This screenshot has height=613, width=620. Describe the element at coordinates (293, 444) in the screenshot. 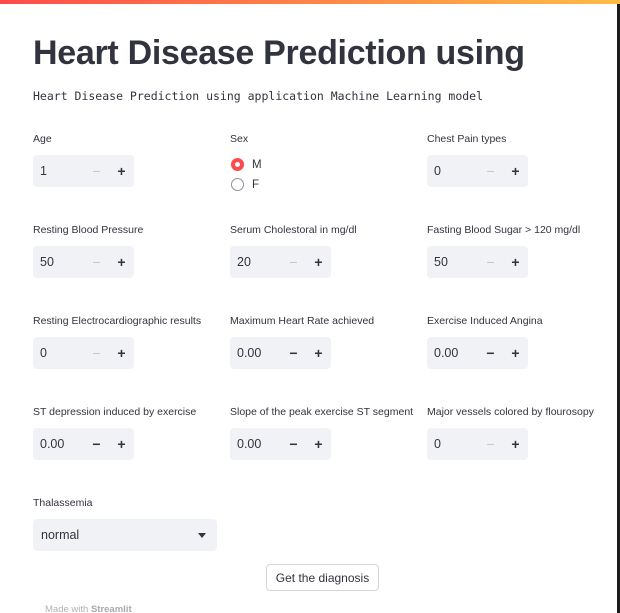

I see `st-slope-decrement-button: −` at that location.